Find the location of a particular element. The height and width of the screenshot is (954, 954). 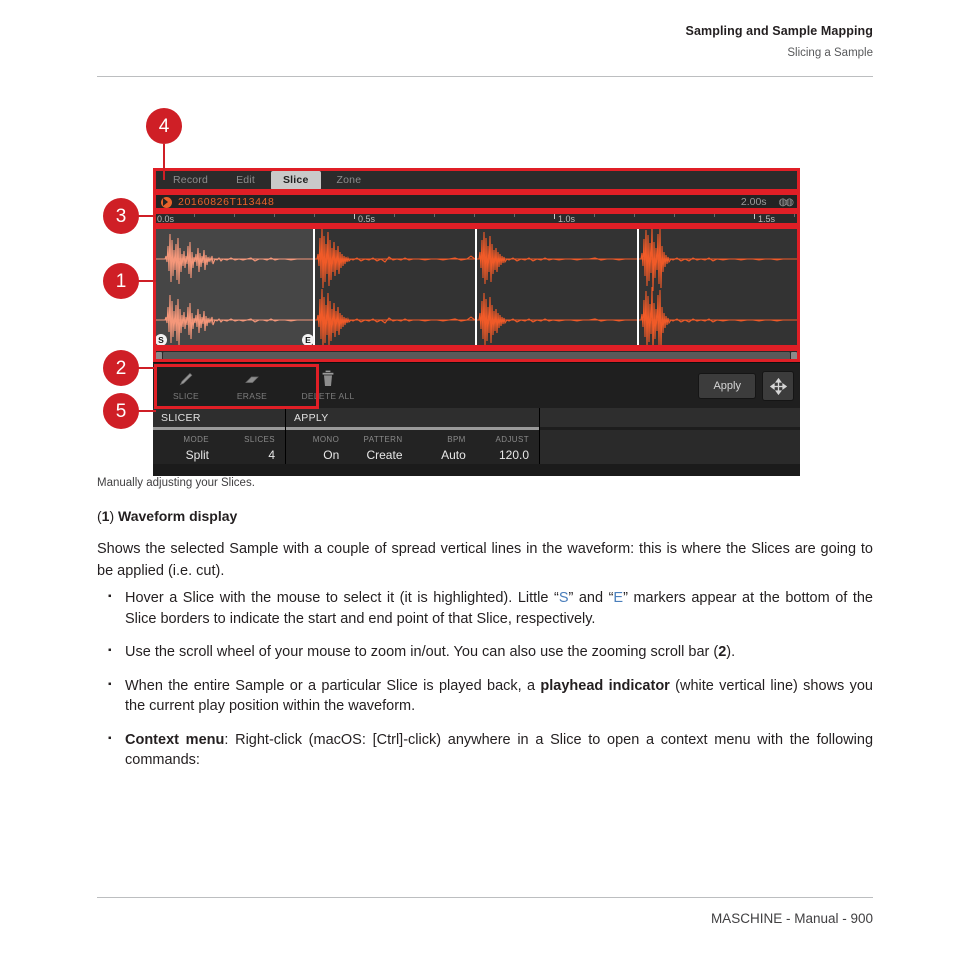

tool-slice-label: SLICE is located at coordinates (186, 395).